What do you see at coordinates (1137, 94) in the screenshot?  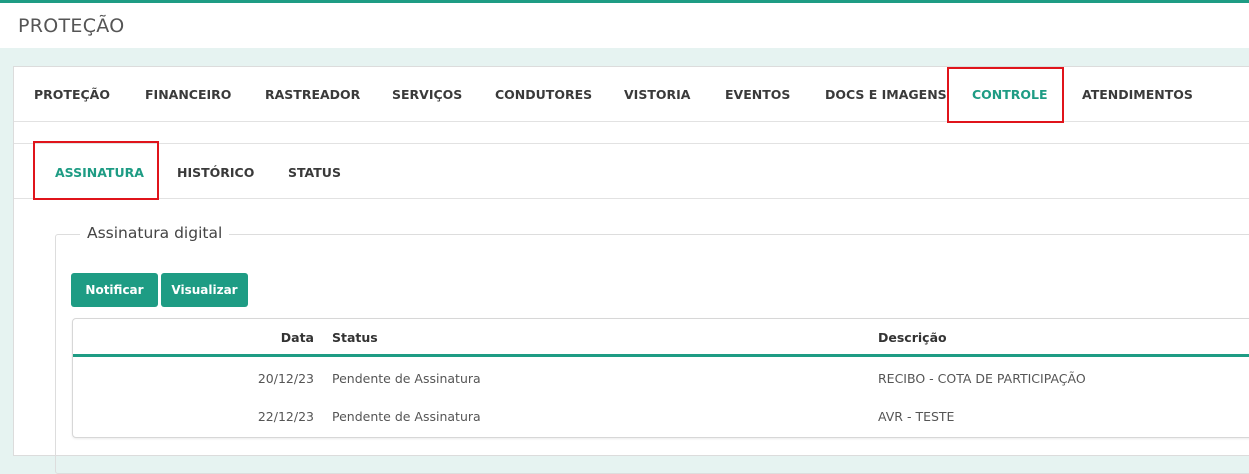 I see `tab-atendimentos: ATENDIMENTOS` at bounding box center [1137, 94].